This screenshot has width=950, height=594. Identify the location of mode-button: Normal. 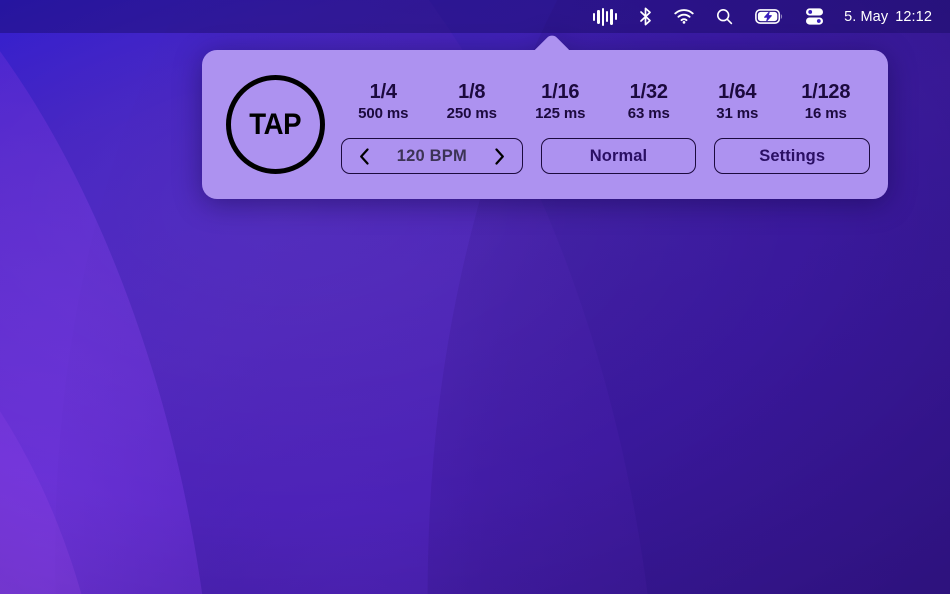
(618, 156).